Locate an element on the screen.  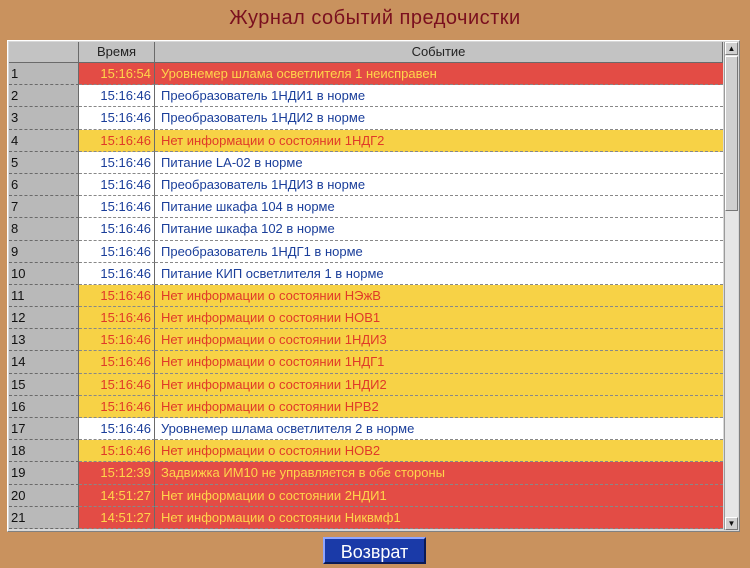
row-number: 17 is located at coordinates (44, 429).